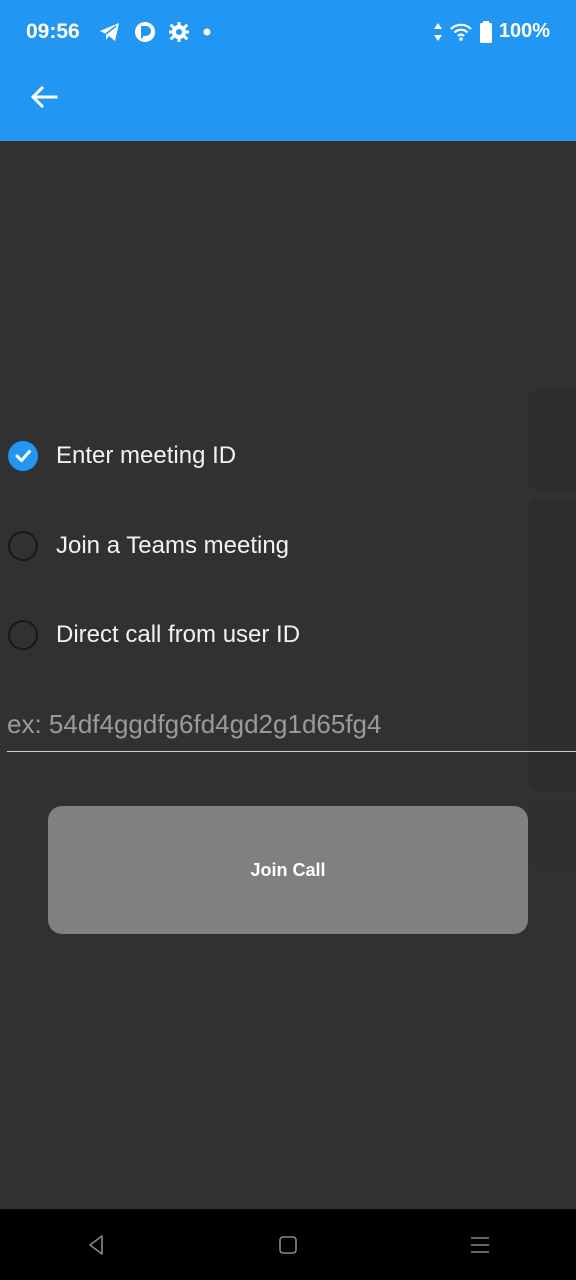 This screenshot has width=576, height=1280. I want to click on back-icon, so click(96, 1244).